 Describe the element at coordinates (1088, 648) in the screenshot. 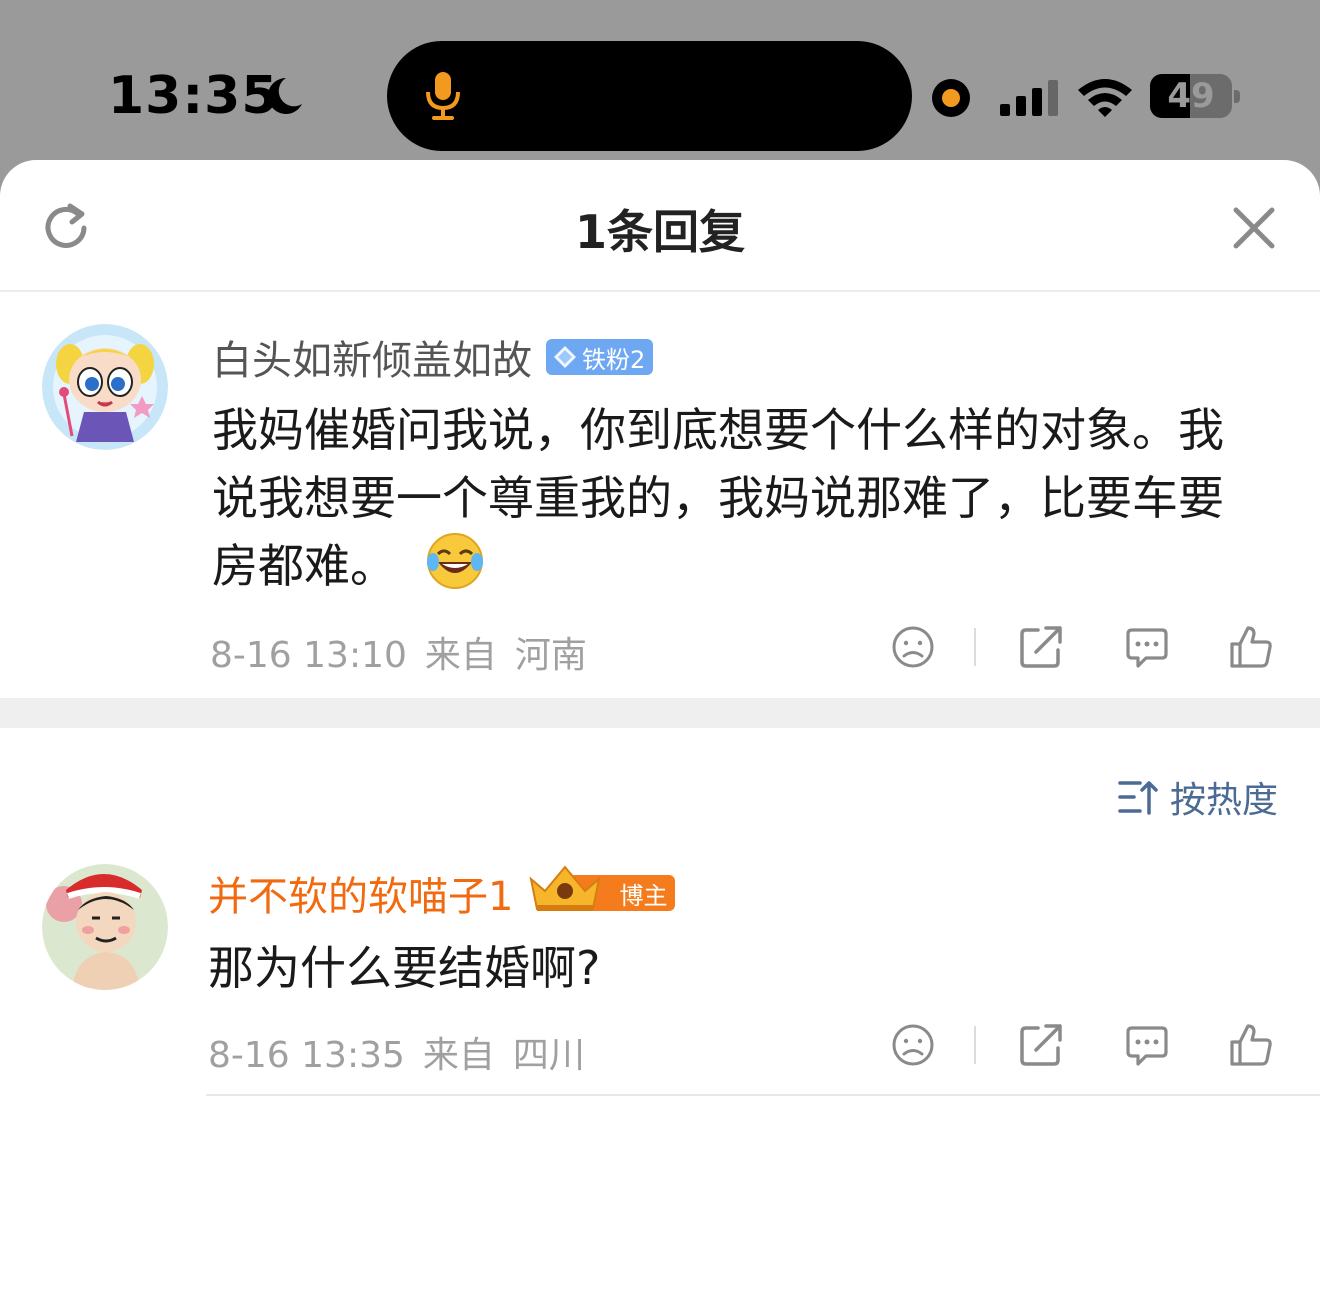

I see `main-comment-actions` at that location.